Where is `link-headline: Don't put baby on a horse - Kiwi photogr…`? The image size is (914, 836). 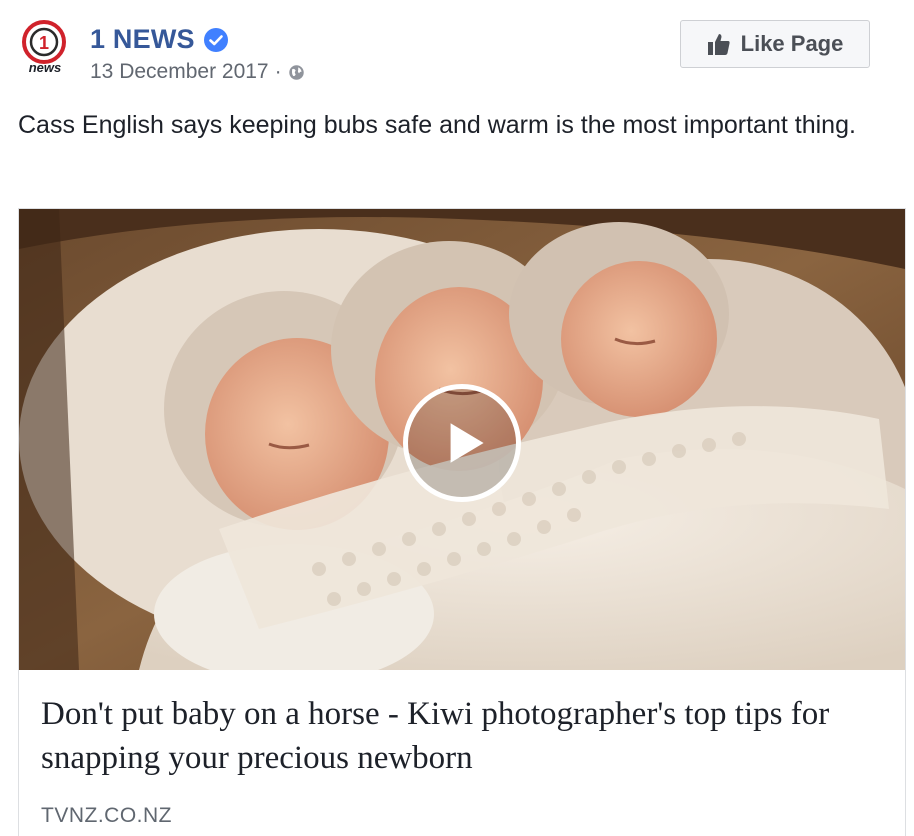
link-headline: Don't put baby on a horse - Kiwi photogr… is located at coordinates (462, 736).